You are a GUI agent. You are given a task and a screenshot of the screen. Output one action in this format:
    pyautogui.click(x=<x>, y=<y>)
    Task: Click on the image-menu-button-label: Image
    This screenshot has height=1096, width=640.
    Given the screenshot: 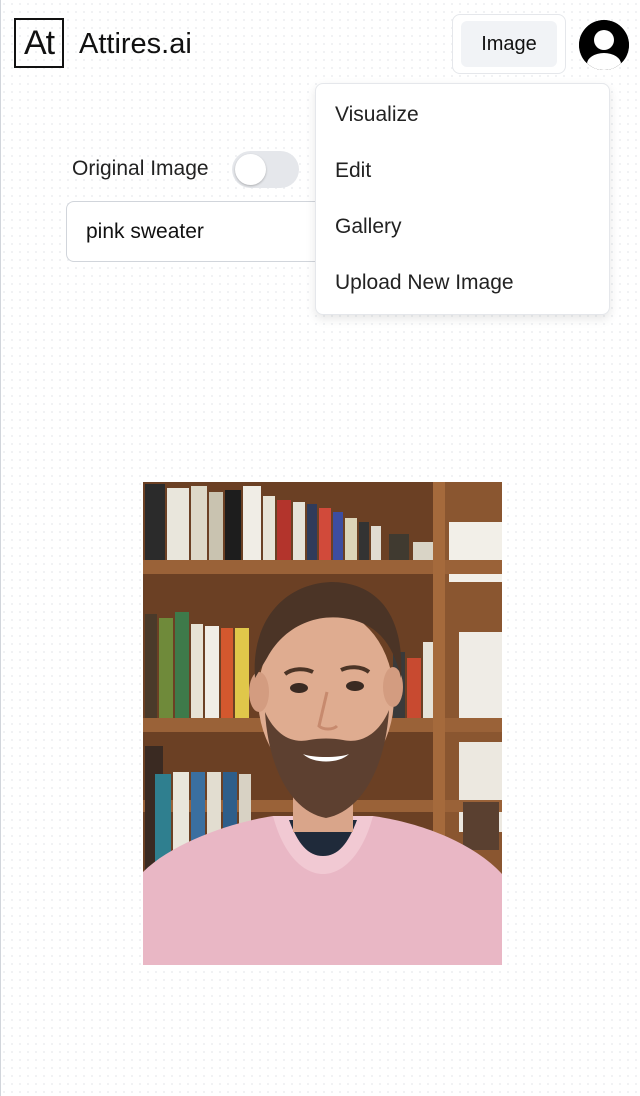 What is the action you would take?
    pyautogui.click(x=509, y=43)
    